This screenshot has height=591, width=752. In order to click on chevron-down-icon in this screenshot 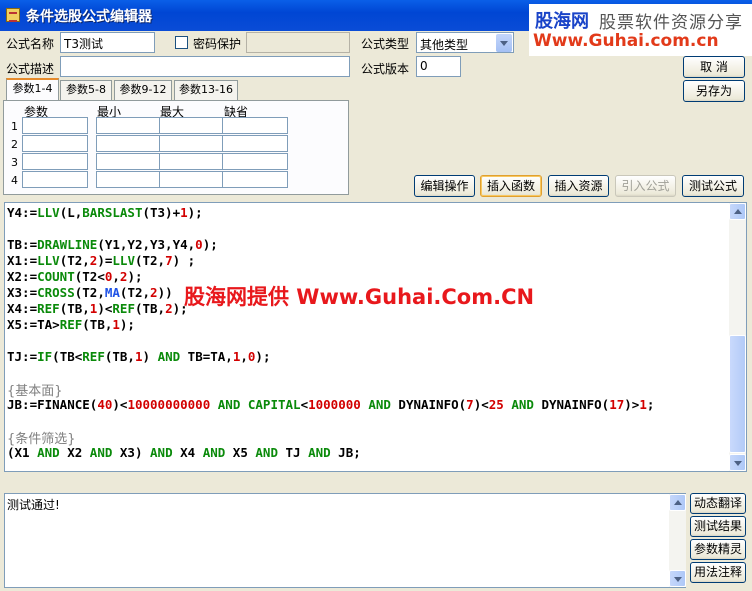, I will do `click(504, 43)`.